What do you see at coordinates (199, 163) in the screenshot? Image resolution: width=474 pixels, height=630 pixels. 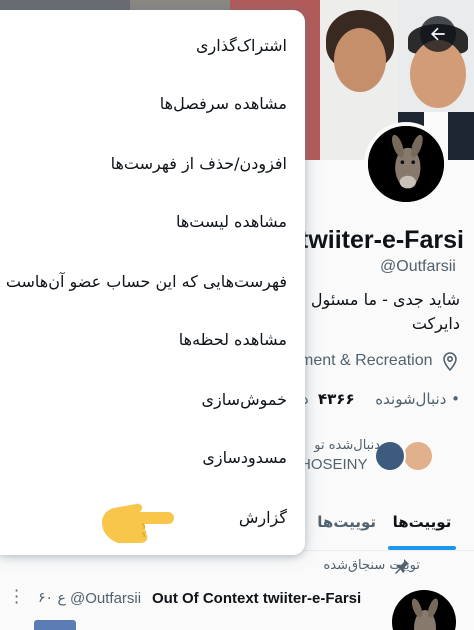 I see `menu-item-add-remove-lists: افزودن/حذف از فهرست‌ها` at bounding box center [199, 163].